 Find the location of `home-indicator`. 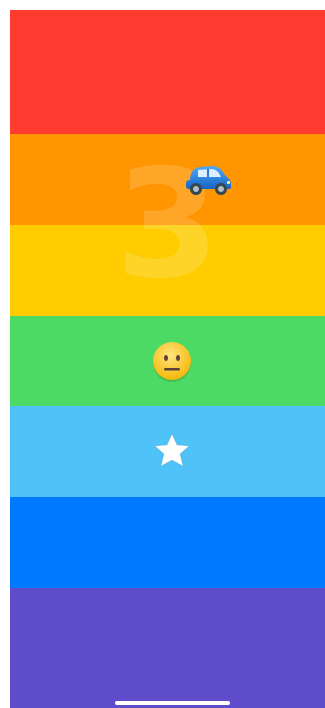

home-indicator is located at coordinates (172, 703).